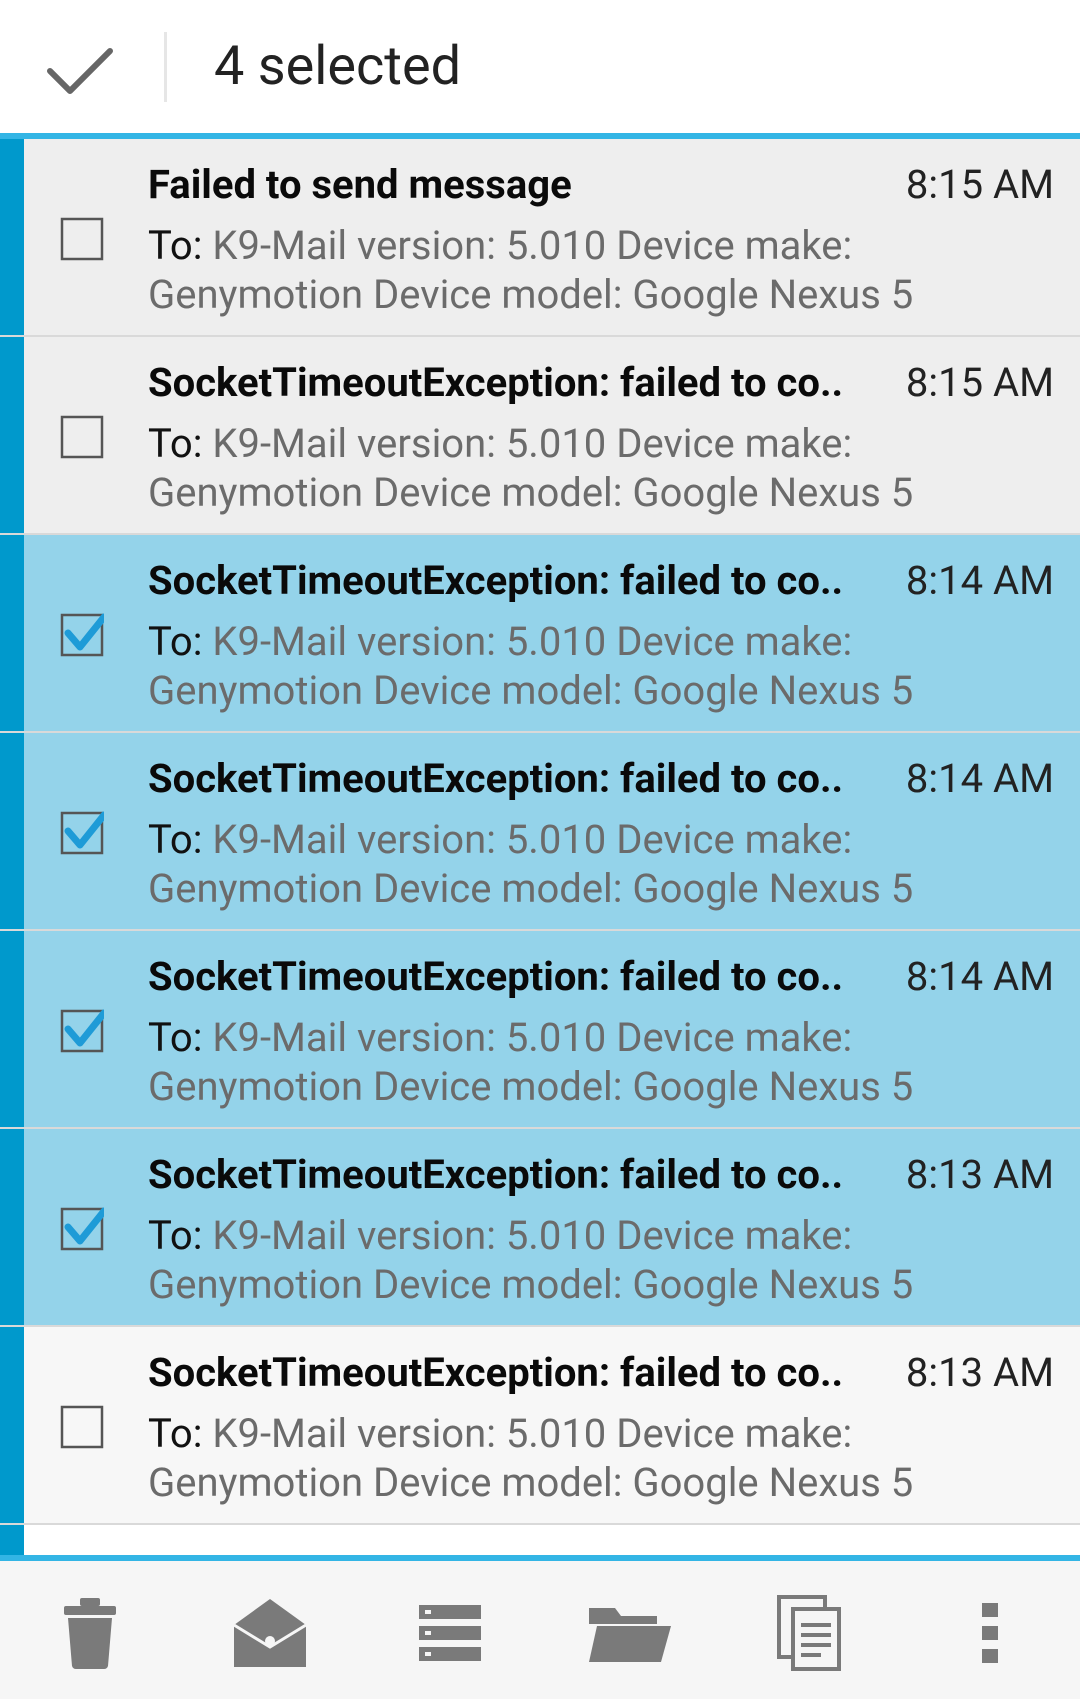 Image resolution: width=1080 pixels, height=1699 pixels. I want to click on archive-button, so click(450, 1633).